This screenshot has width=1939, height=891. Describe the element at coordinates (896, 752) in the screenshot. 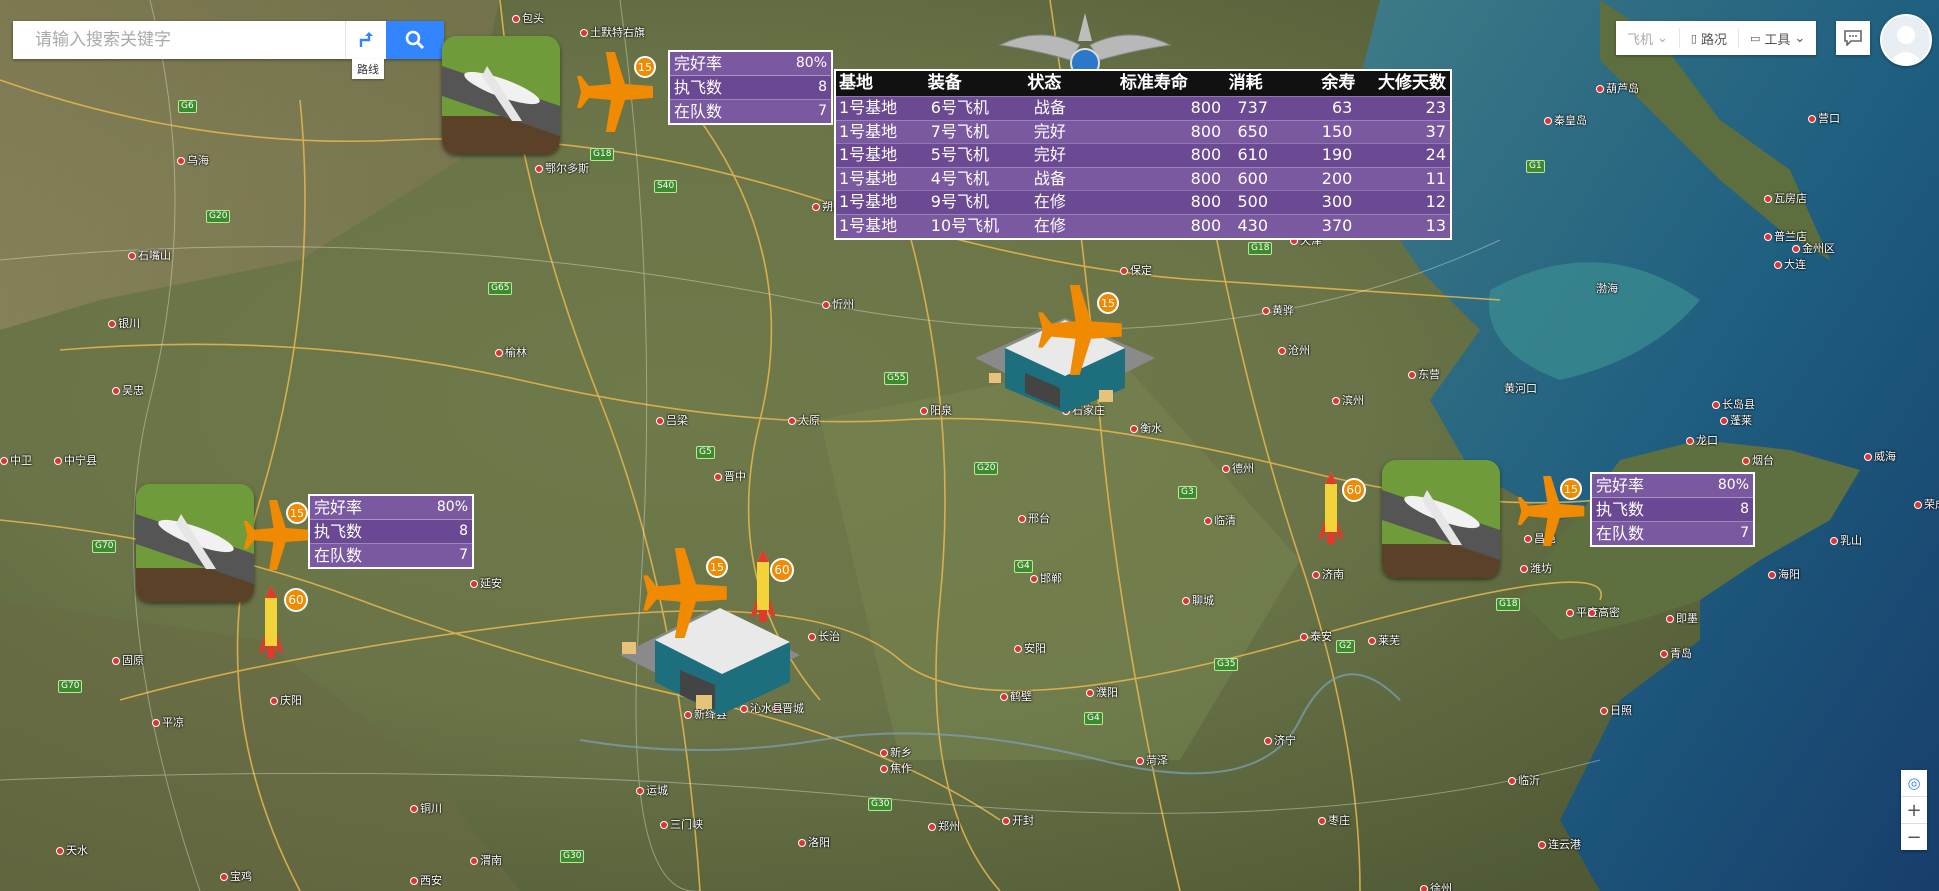

I see `city-label: 新乡` at that location.